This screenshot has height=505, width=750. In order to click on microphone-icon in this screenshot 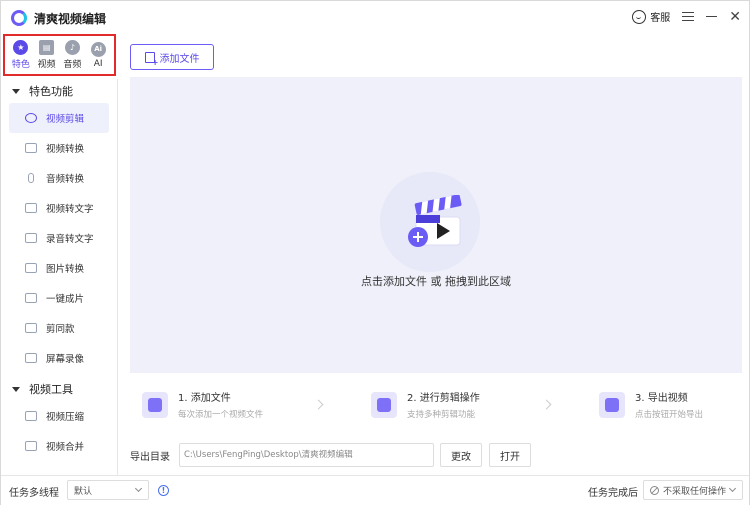, I will do `click(31, 178)`.